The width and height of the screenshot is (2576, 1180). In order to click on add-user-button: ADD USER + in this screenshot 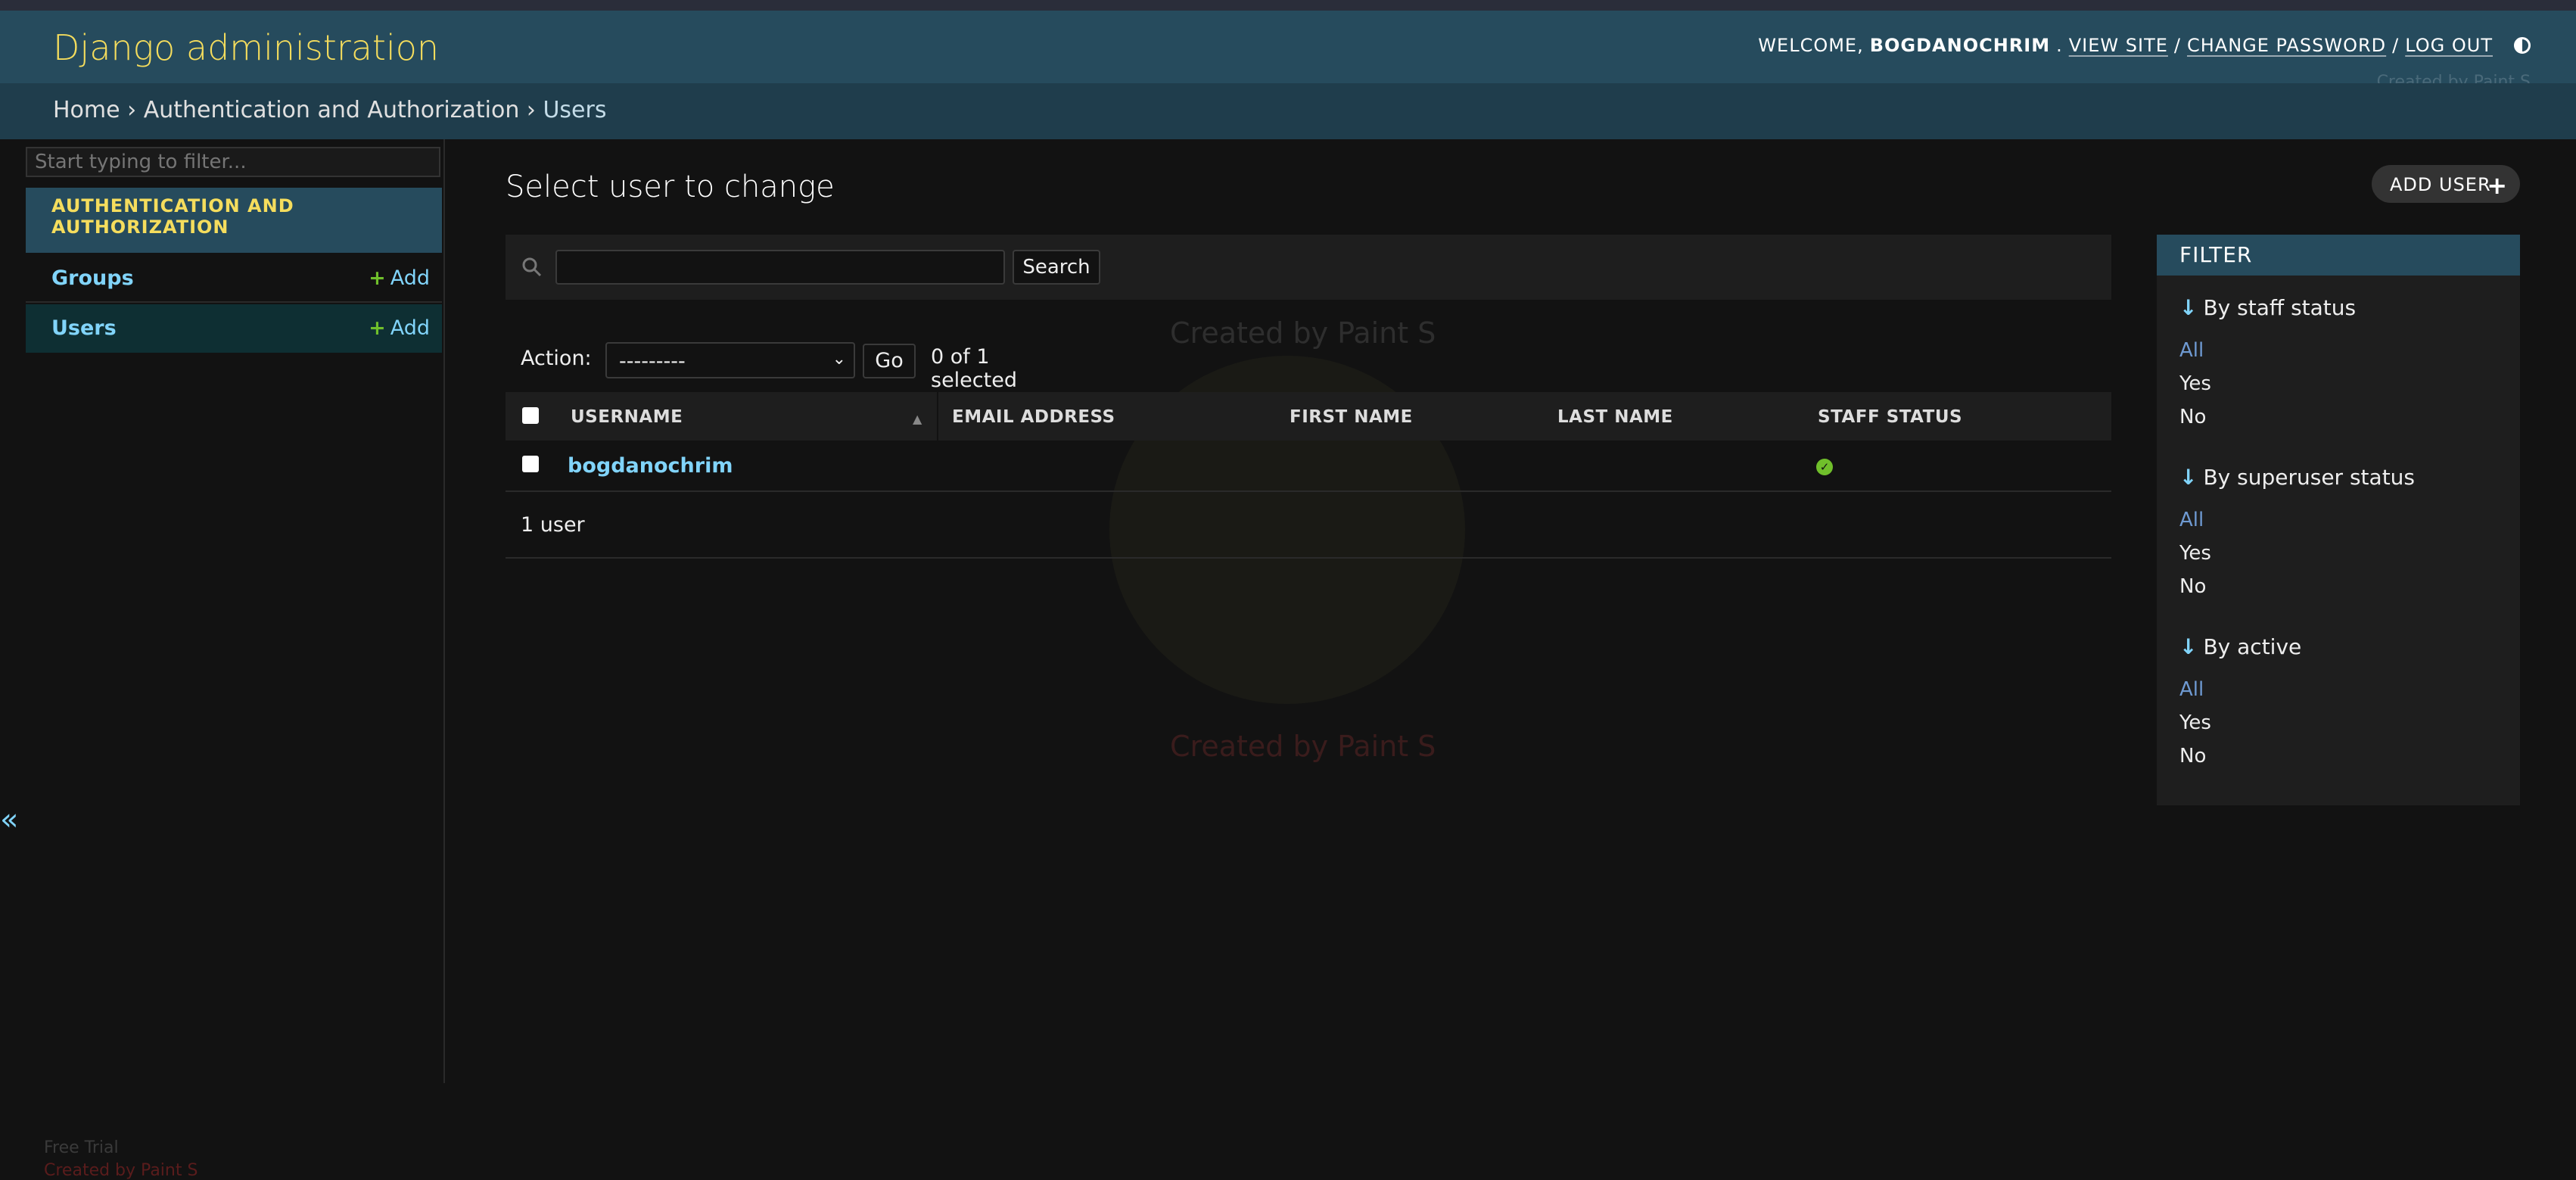, I will do `click(2446, 184)`.